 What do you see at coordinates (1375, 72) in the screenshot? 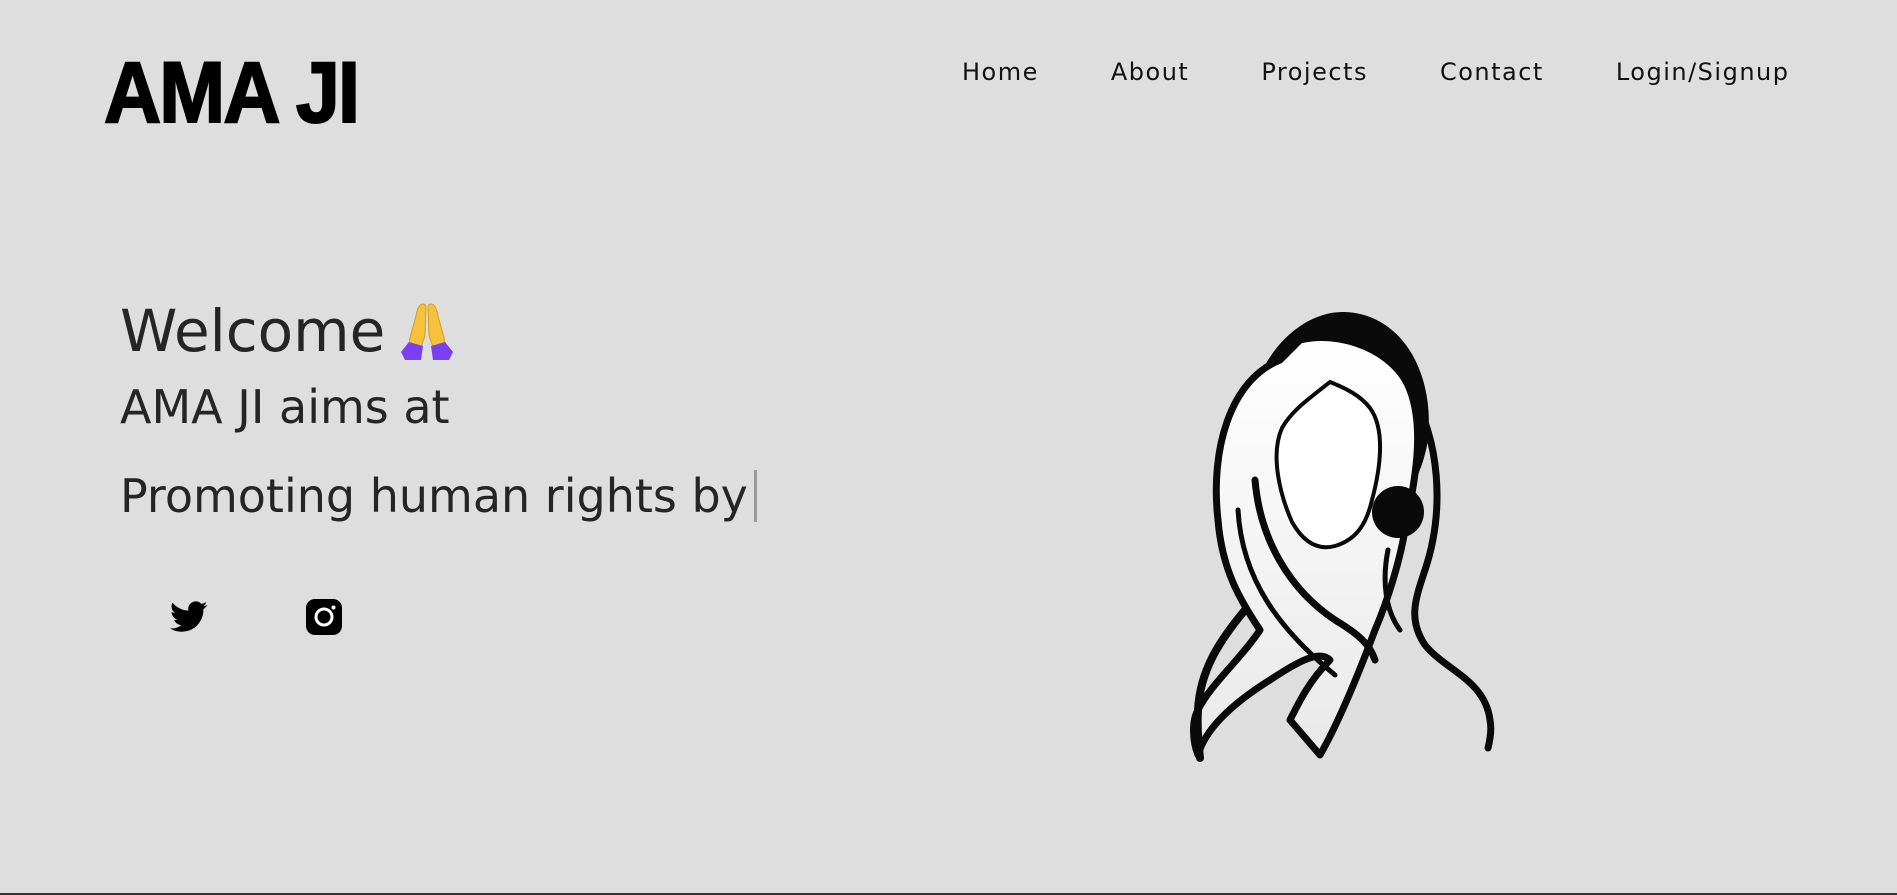
I see `main-nav: Home About Projects Contact Login/Signup` at bounding box center [1375, 72].